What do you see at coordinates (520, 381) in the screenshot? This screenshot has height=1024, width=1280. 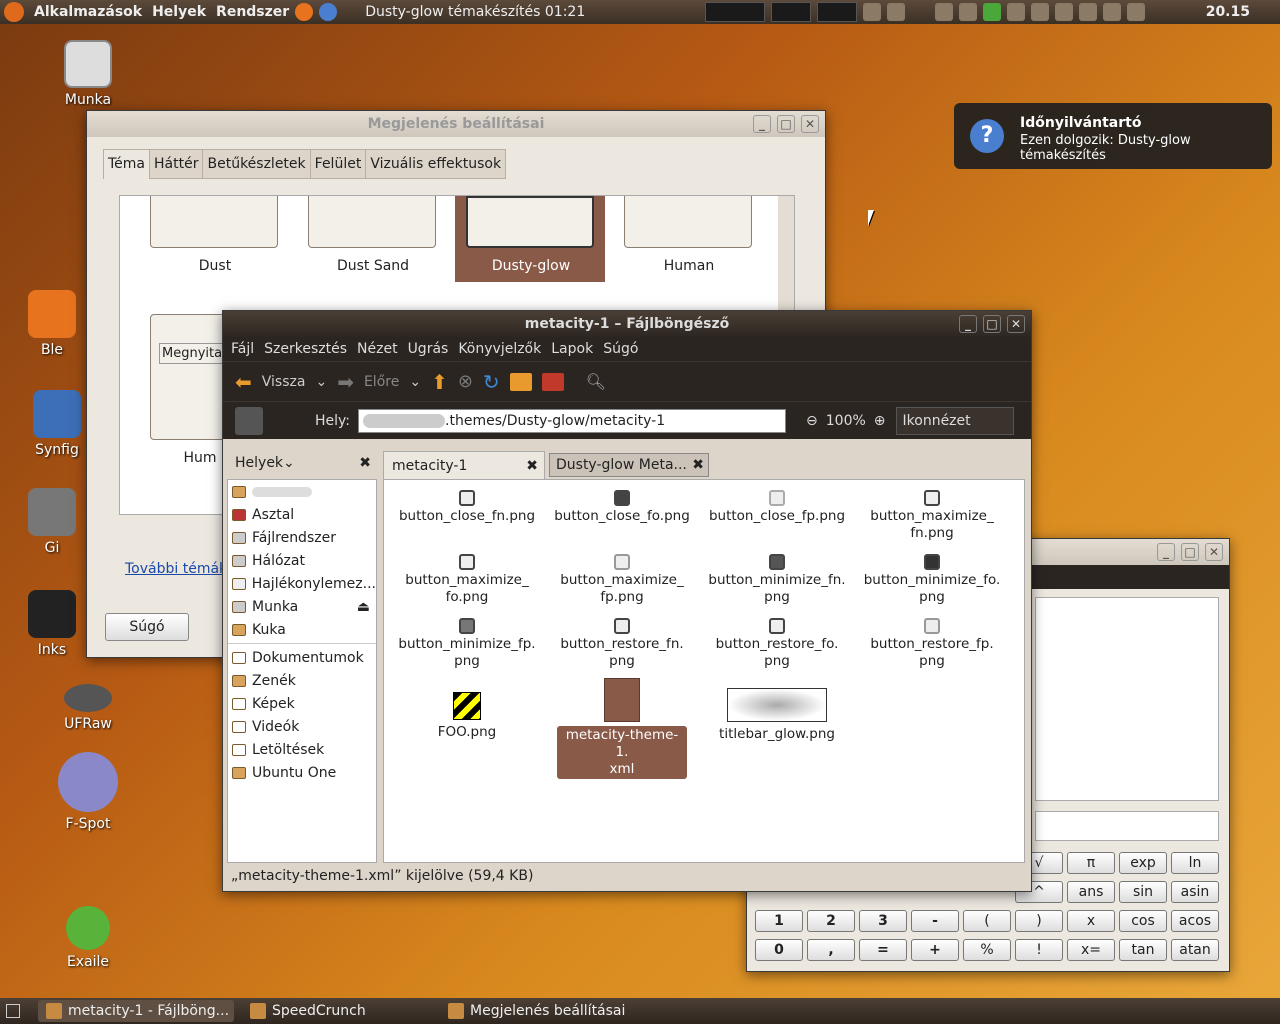 I see `home-folder-icon` at bounding box center [520, 381].